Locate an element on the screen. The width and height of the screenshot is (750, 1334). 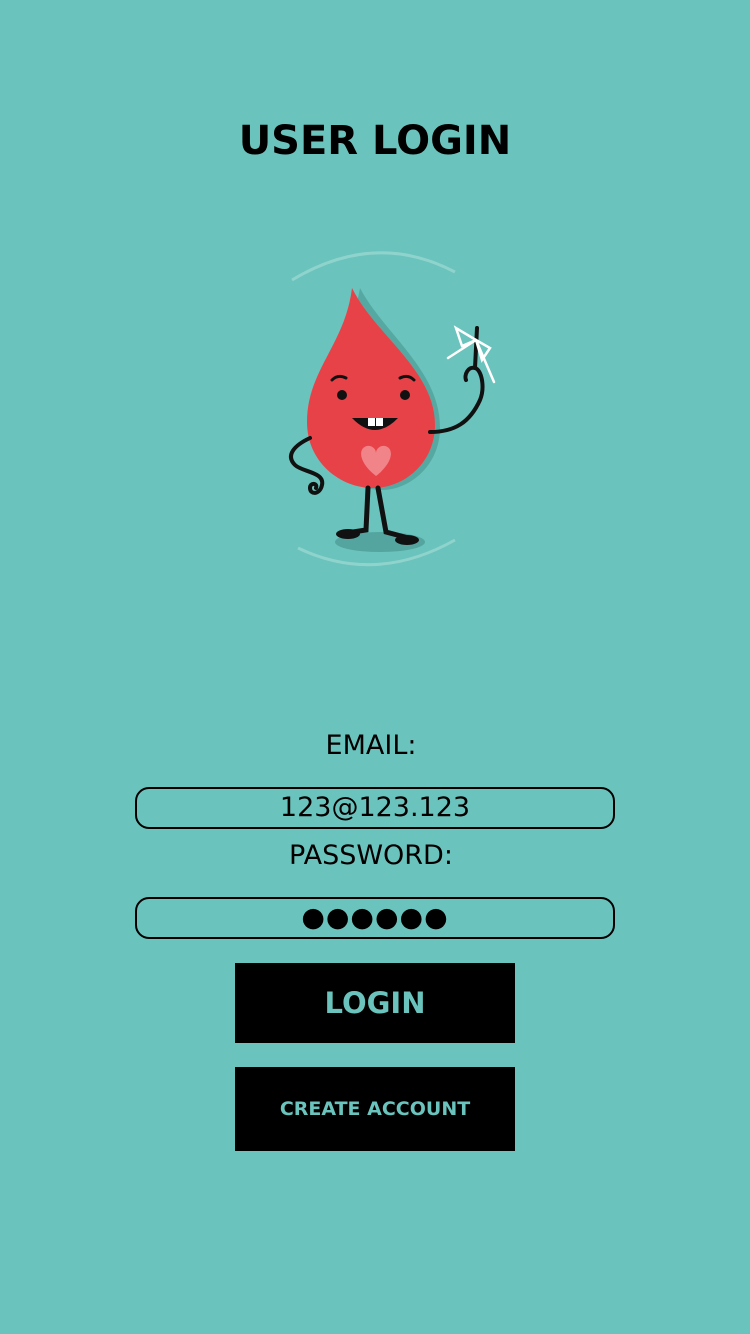
blood-drop-mascot-icon is located at coordinates (392, 409).